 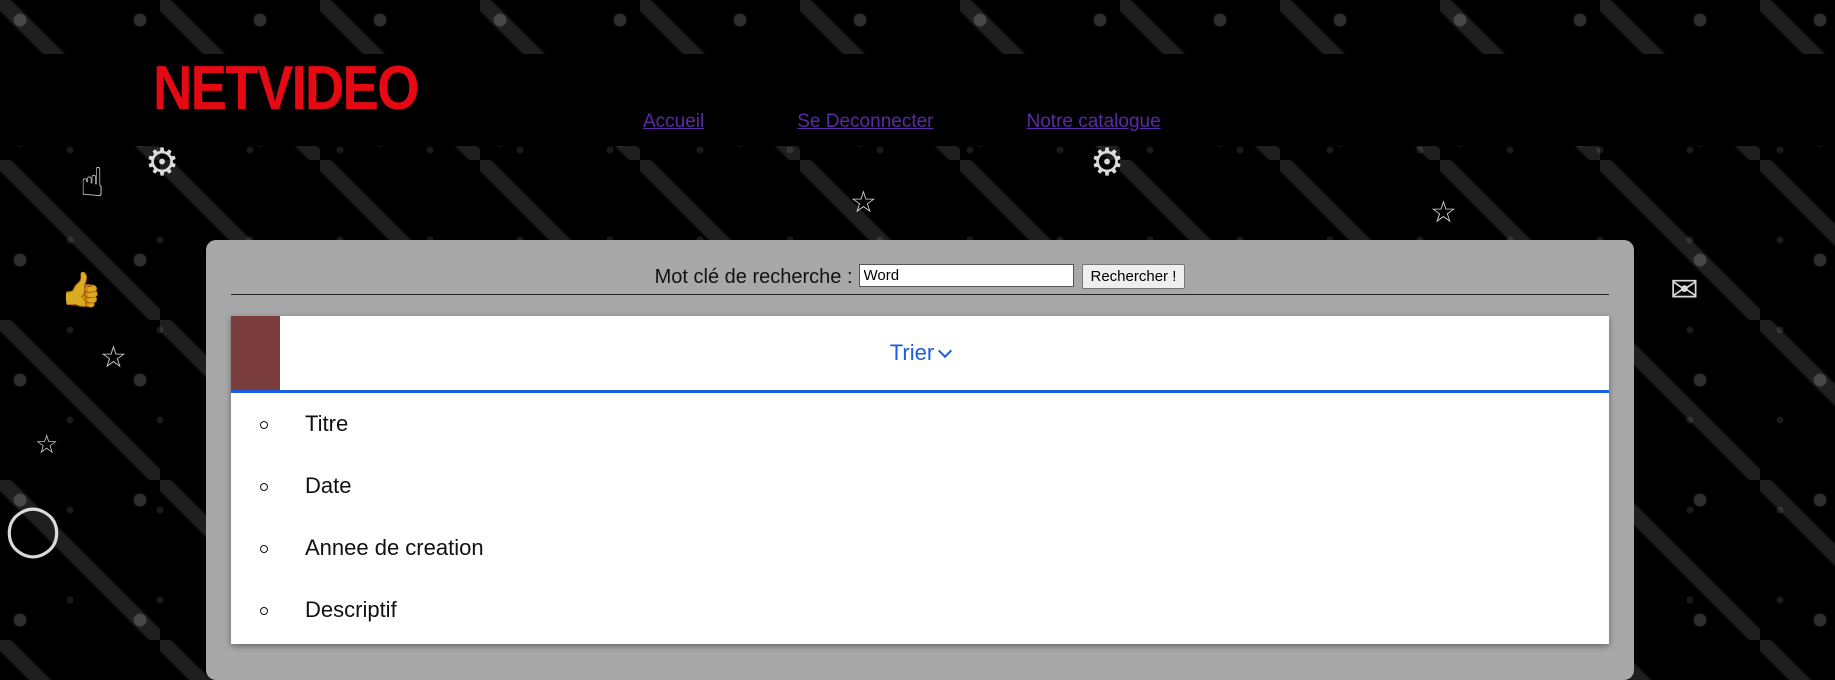 What do you see at coordinates (351, 609) in the screenshot?
I see `sort-option-label: Descriptif` at bounding box center [351, 609].